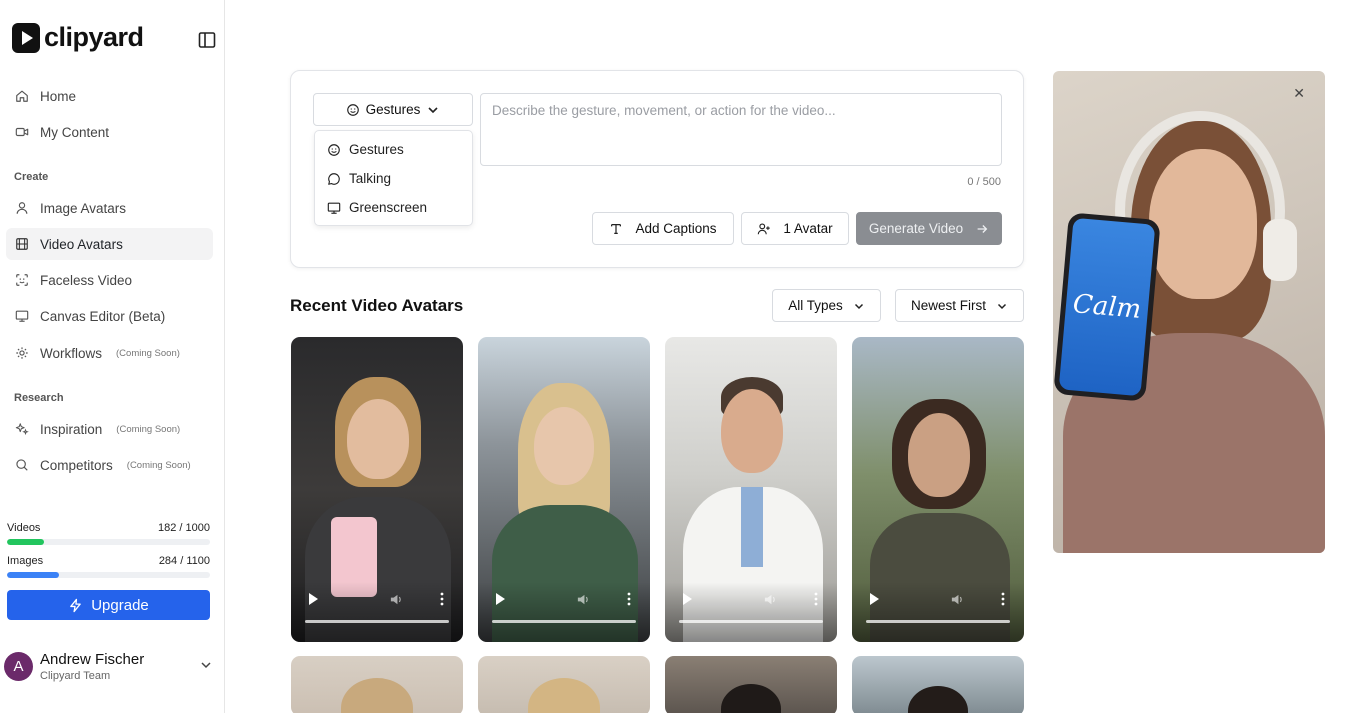 The image size is (1366, 713). I want to click on sort-value: Newest First, so click(948, 305).